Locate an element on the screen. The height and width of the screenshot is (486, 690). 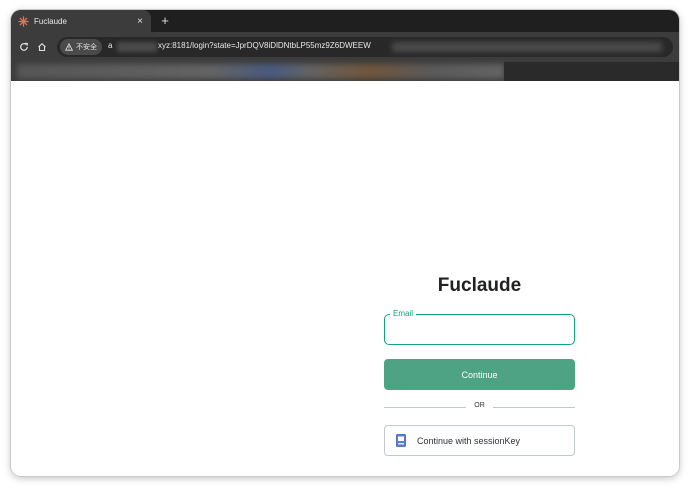
url-redaction is located at coordinates (137, 47).